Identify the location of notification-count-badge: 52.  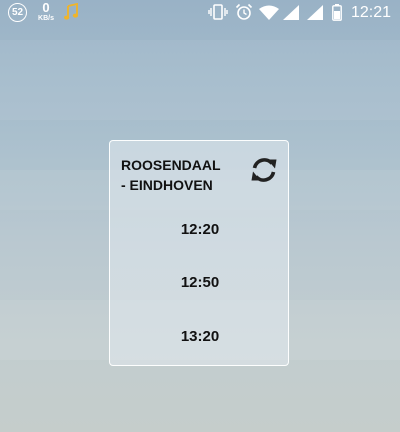
(17, 12).